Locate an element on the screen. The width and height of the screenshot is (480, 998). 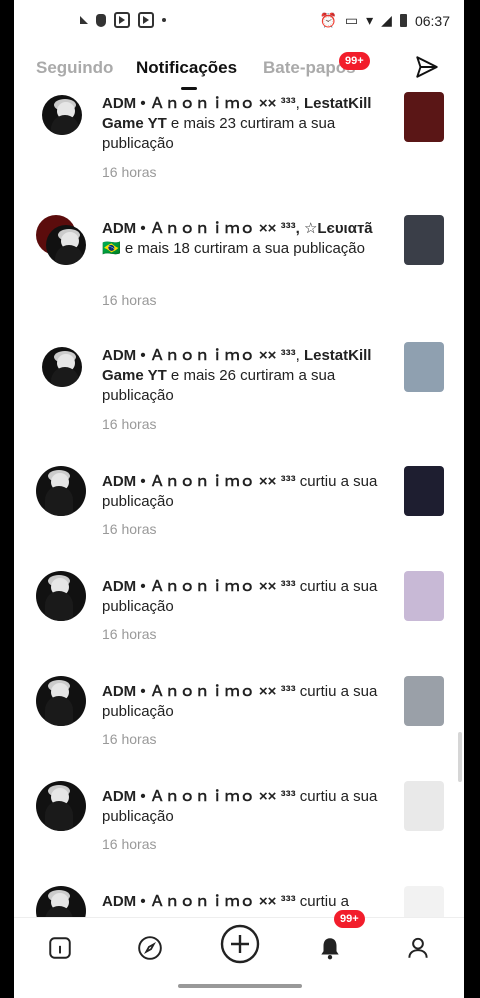
nav-home is located at coordinates (60, 948).